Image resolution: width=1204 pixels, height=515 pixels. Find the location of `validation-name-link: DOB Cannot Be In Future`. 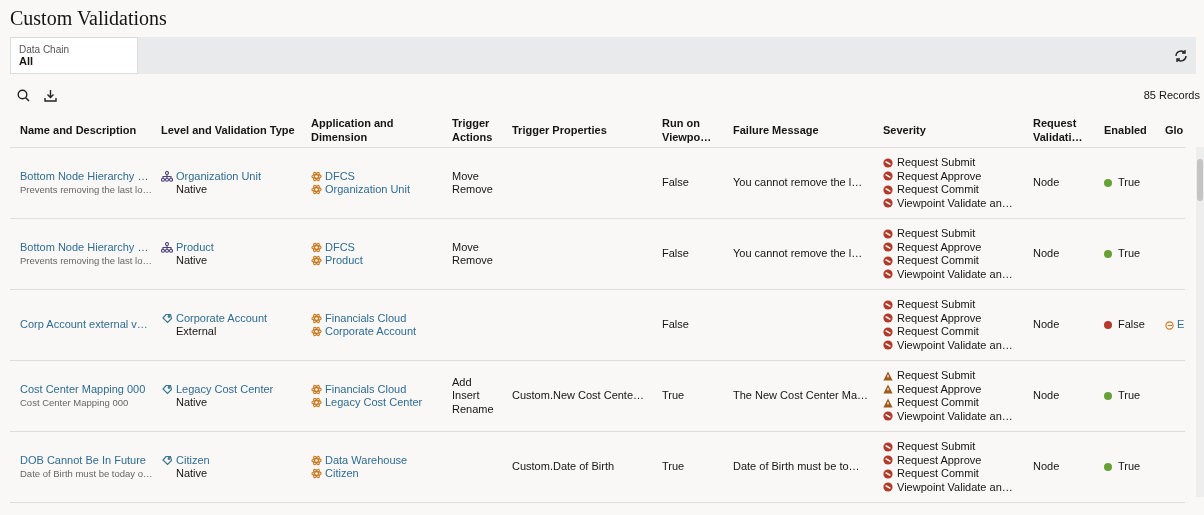

validation-name-link: DOB Cannot Be In Future is located at coordinates (90, 461).